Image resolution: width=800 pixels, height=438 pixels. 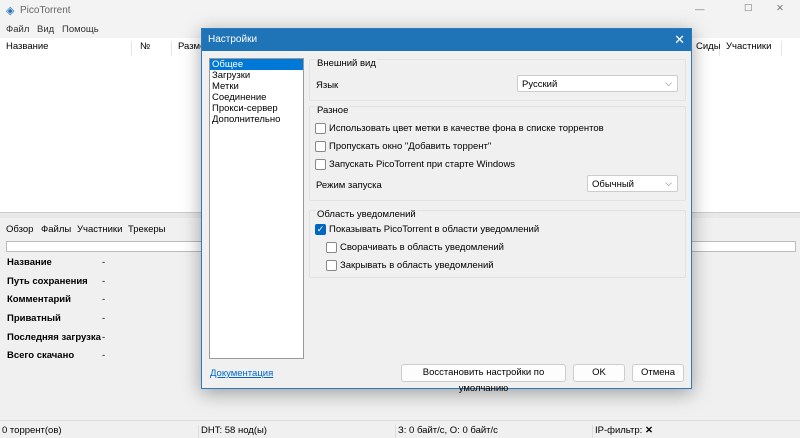 I want to click on group-label: Область уведомлений, so click(x=366, y=214).